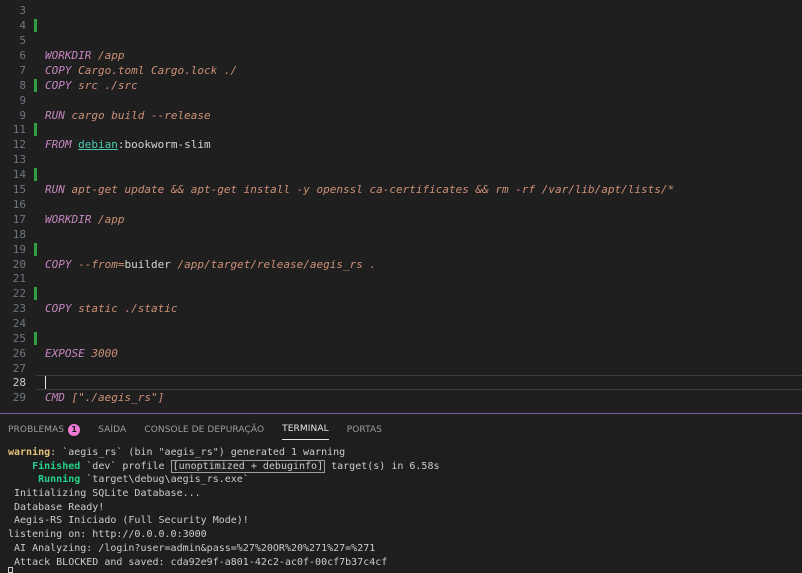  Describe the element at coordinates (401, 144) in the screenshot. I see `code-line: 12 FROM debian:bookworm-slim` at that location.